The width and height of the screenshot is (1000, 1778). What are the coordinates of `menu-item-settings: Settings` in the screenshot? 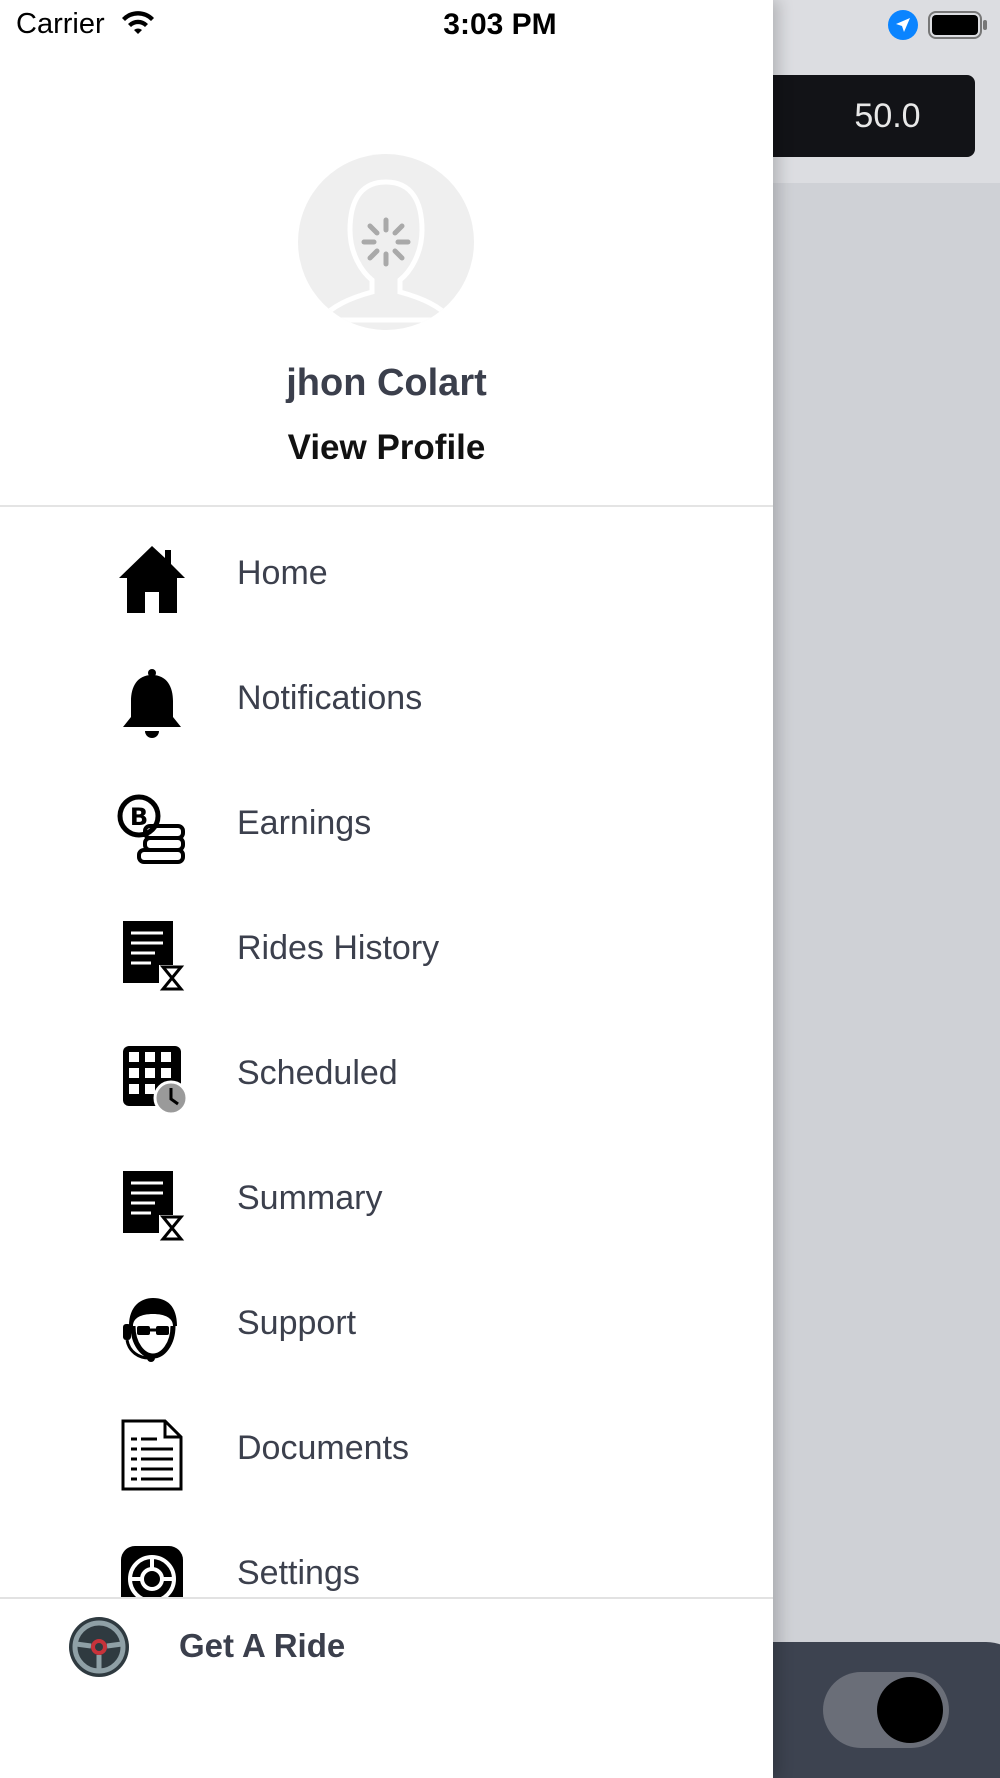 It's located at (386, 1559).